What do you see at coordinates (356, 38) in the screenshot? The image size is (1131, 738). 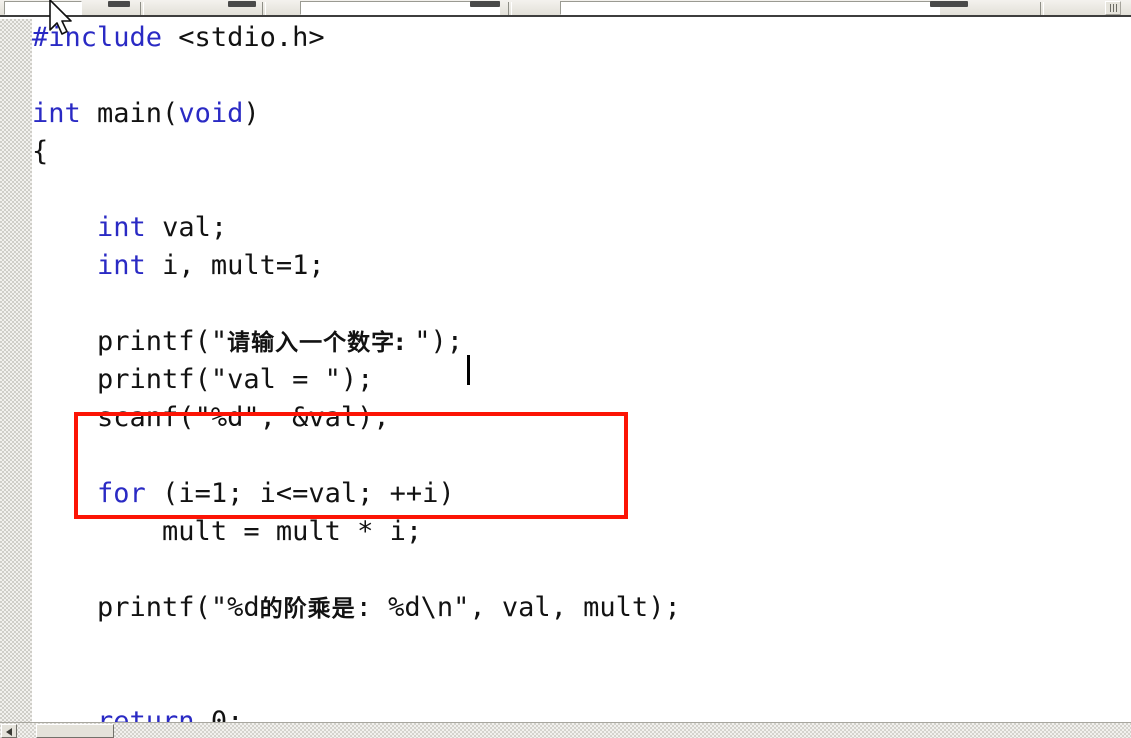 I see `code-line: #include <stdio.h>` at bounding box center [356, 38].